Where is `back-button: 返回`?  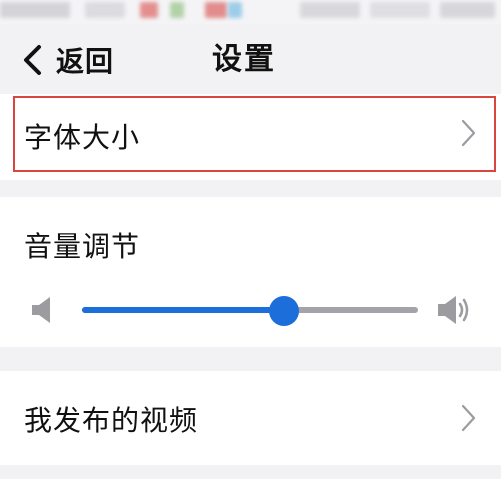 back-button: 返回 is located at coordinates (68, 60).